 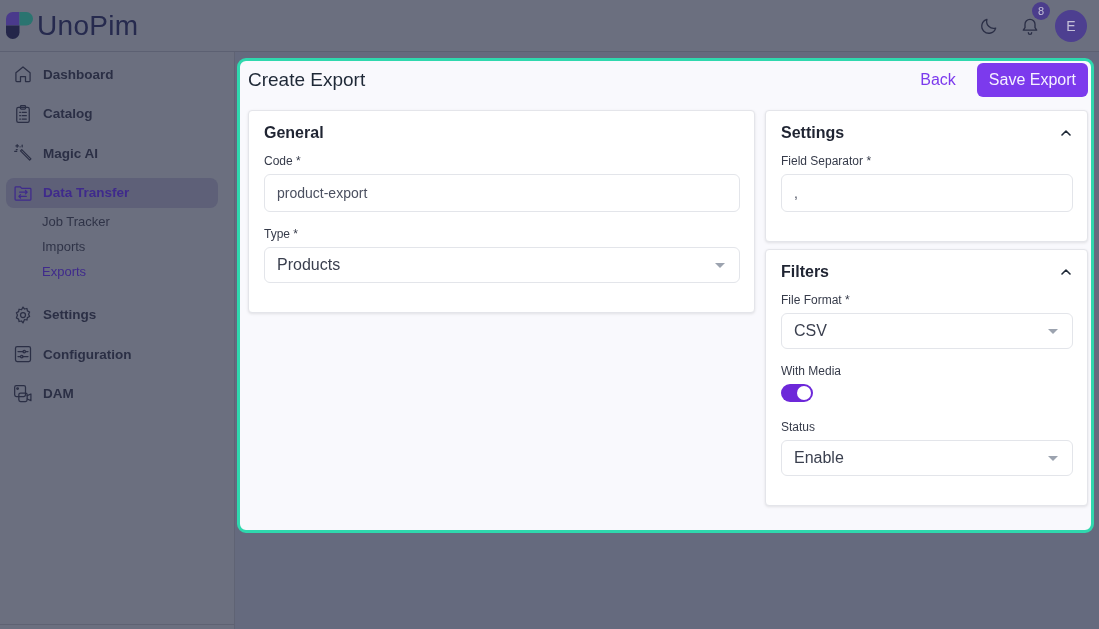 What do you see at coordinates (112, 393) in the screenshot?
I see `sidebar-item: DAM` at bounding box center [112, 393].